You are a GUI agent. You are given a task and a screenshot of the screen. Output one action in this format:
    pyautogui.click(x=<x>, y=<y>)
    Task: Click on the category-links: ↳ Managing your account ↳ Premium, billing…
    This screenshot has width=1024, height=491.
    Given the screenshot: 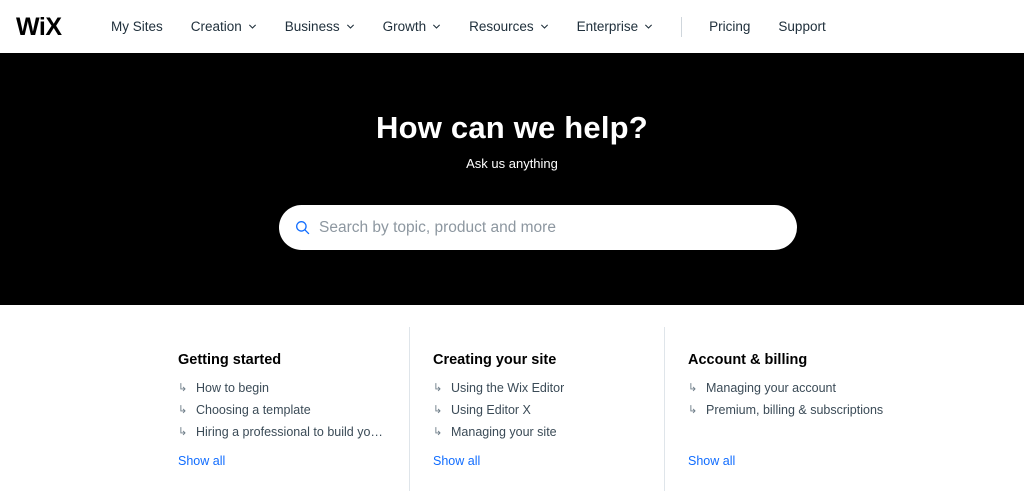 What is the action you would take?
    pyautogui.click(x=785, y=399)
    